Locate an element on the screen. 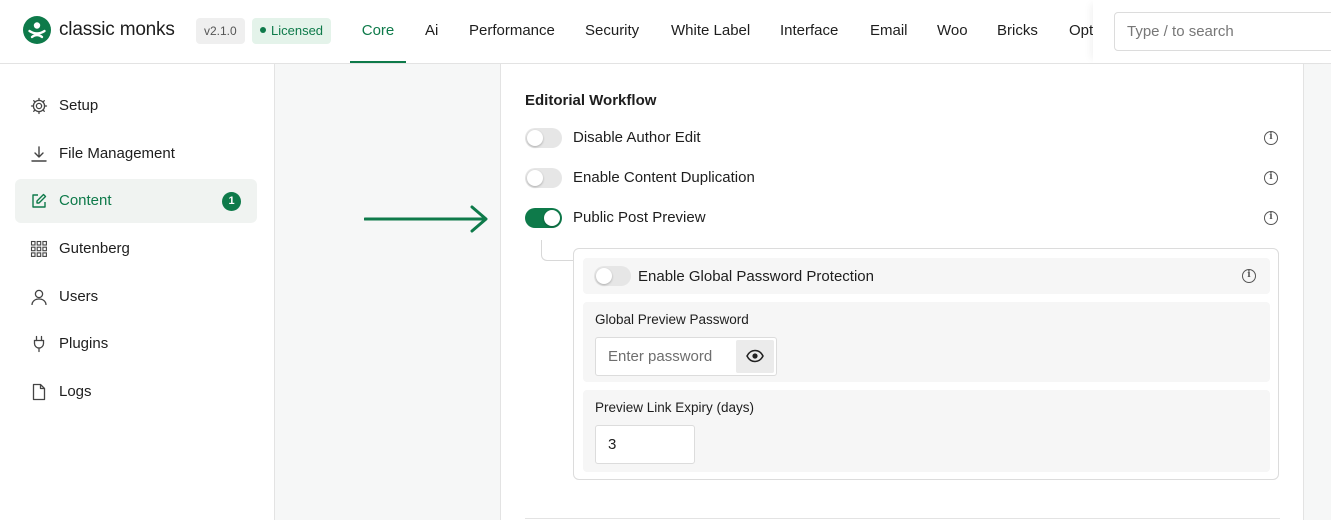 The width and height of the screenshot is (1331, 520). status-dot-icon is located at coordinates (263, 30).